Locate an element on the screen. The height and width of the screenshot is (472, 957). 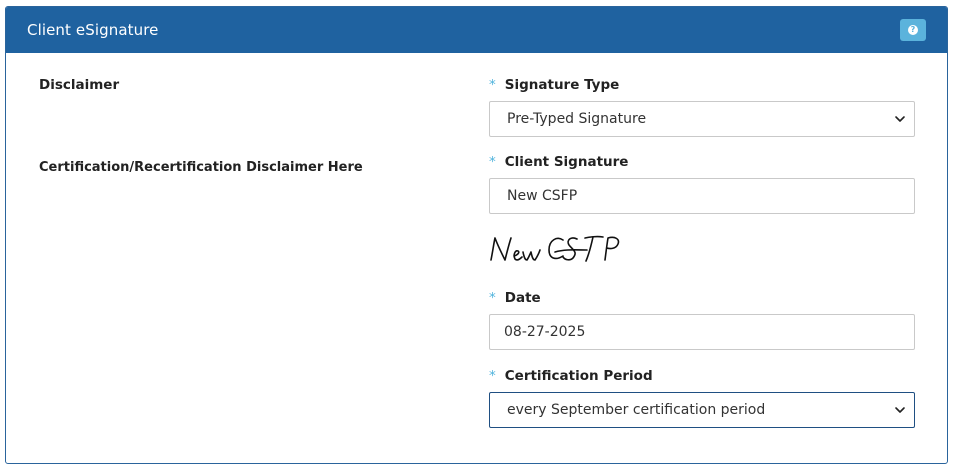
rendered-signature-image is located at coordinates (555, 248).